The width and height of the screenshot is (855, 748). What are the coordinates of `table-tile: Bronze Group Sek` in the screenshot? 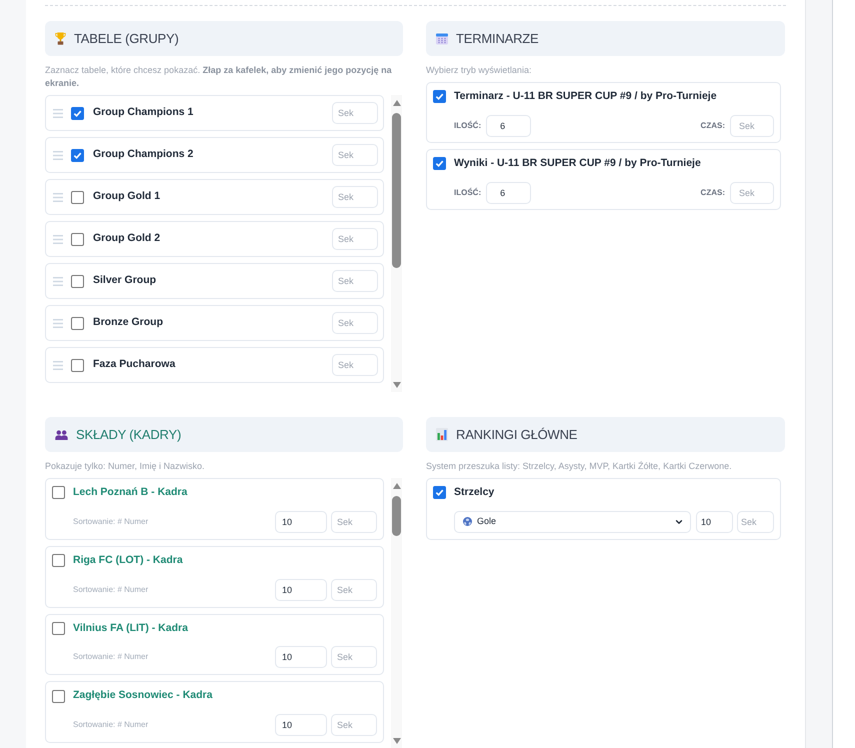 It's located at (214, 323).